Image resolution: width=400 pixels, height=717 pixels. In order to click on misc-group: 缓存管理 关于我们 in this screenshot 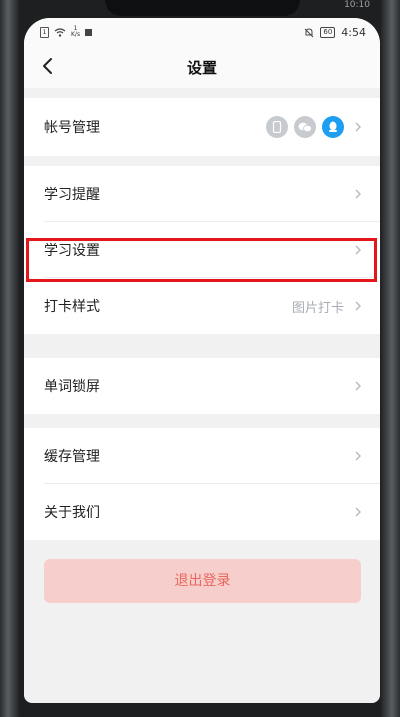, I will do `click(202, 484)`.